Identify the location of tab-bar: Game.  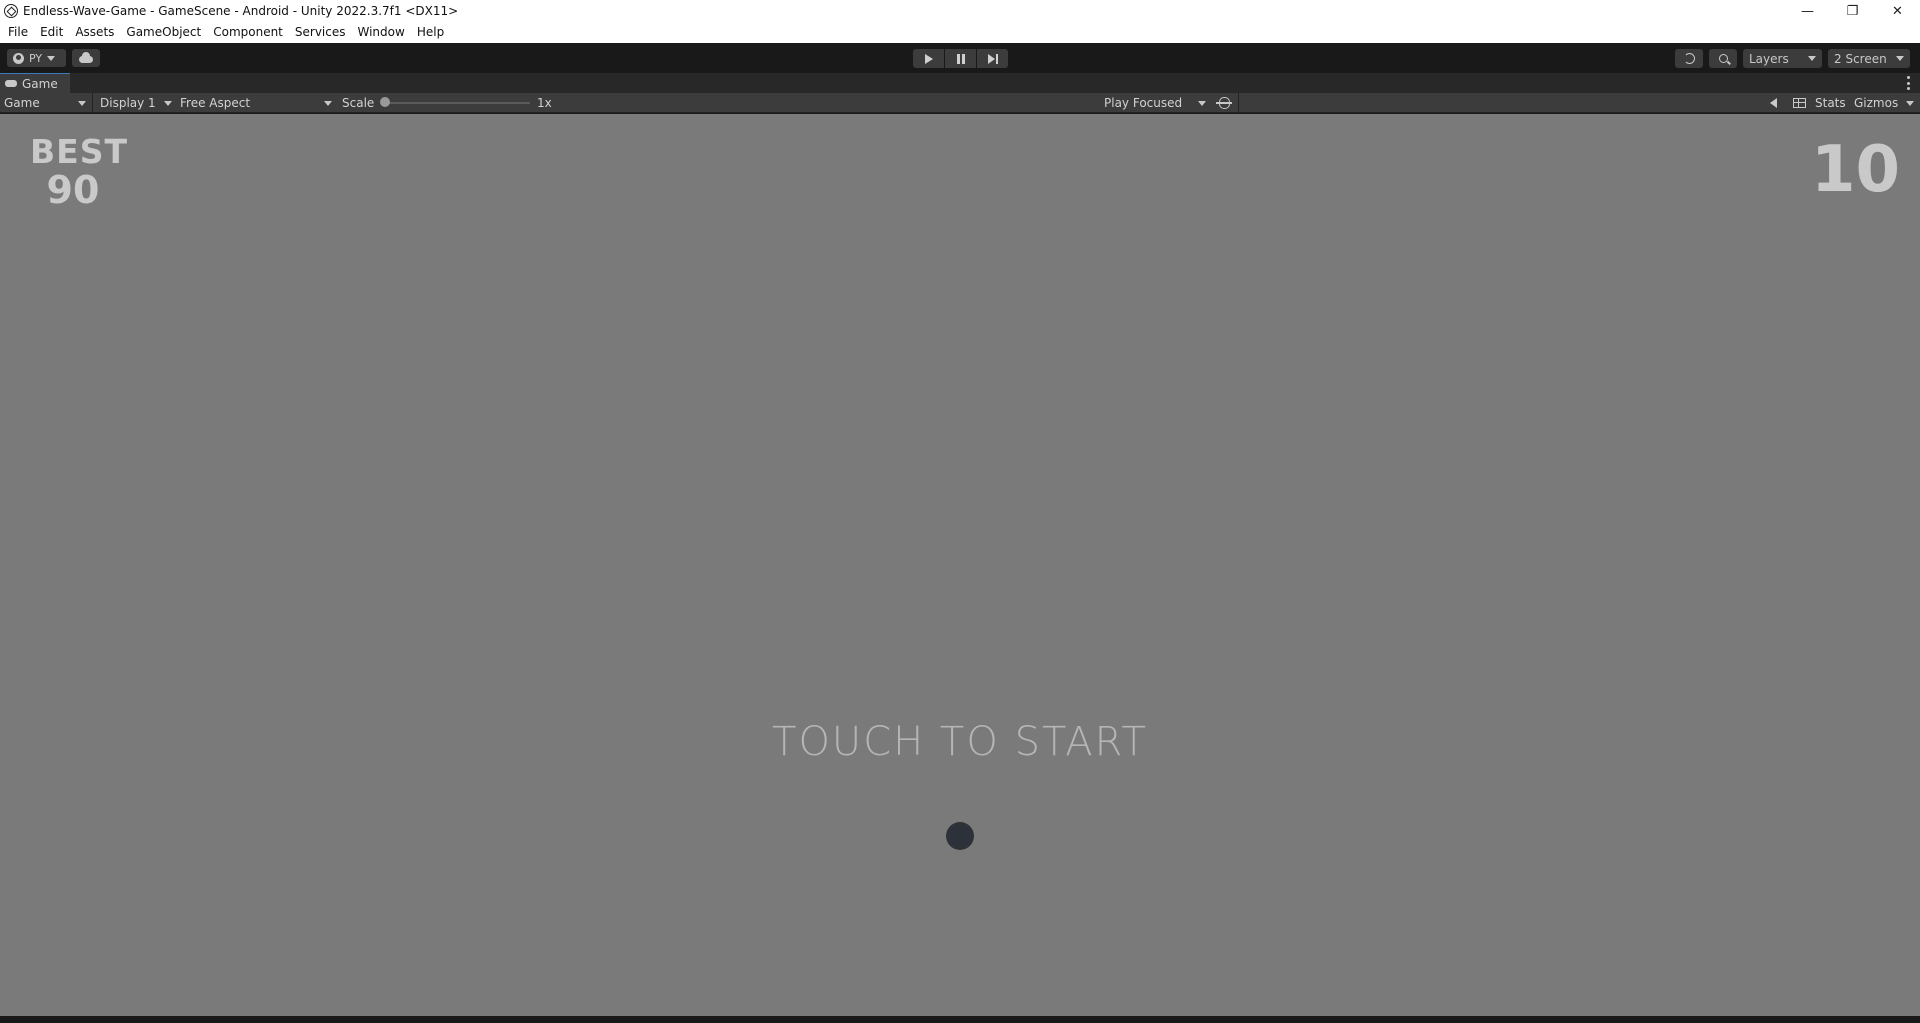
(960, 83).